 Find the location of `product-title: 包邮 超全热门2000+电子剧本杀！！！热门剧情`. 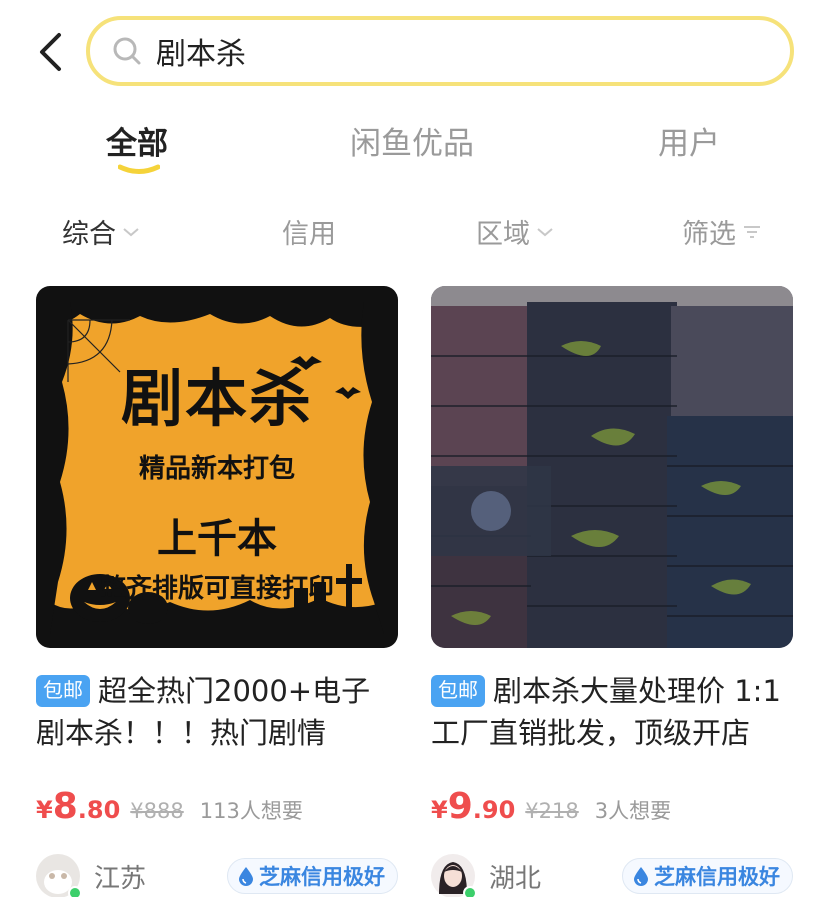

product-title: 包邮 超全热门2000+电子剧本杀！！！热门剧情 is located at coordinates (217, 712).